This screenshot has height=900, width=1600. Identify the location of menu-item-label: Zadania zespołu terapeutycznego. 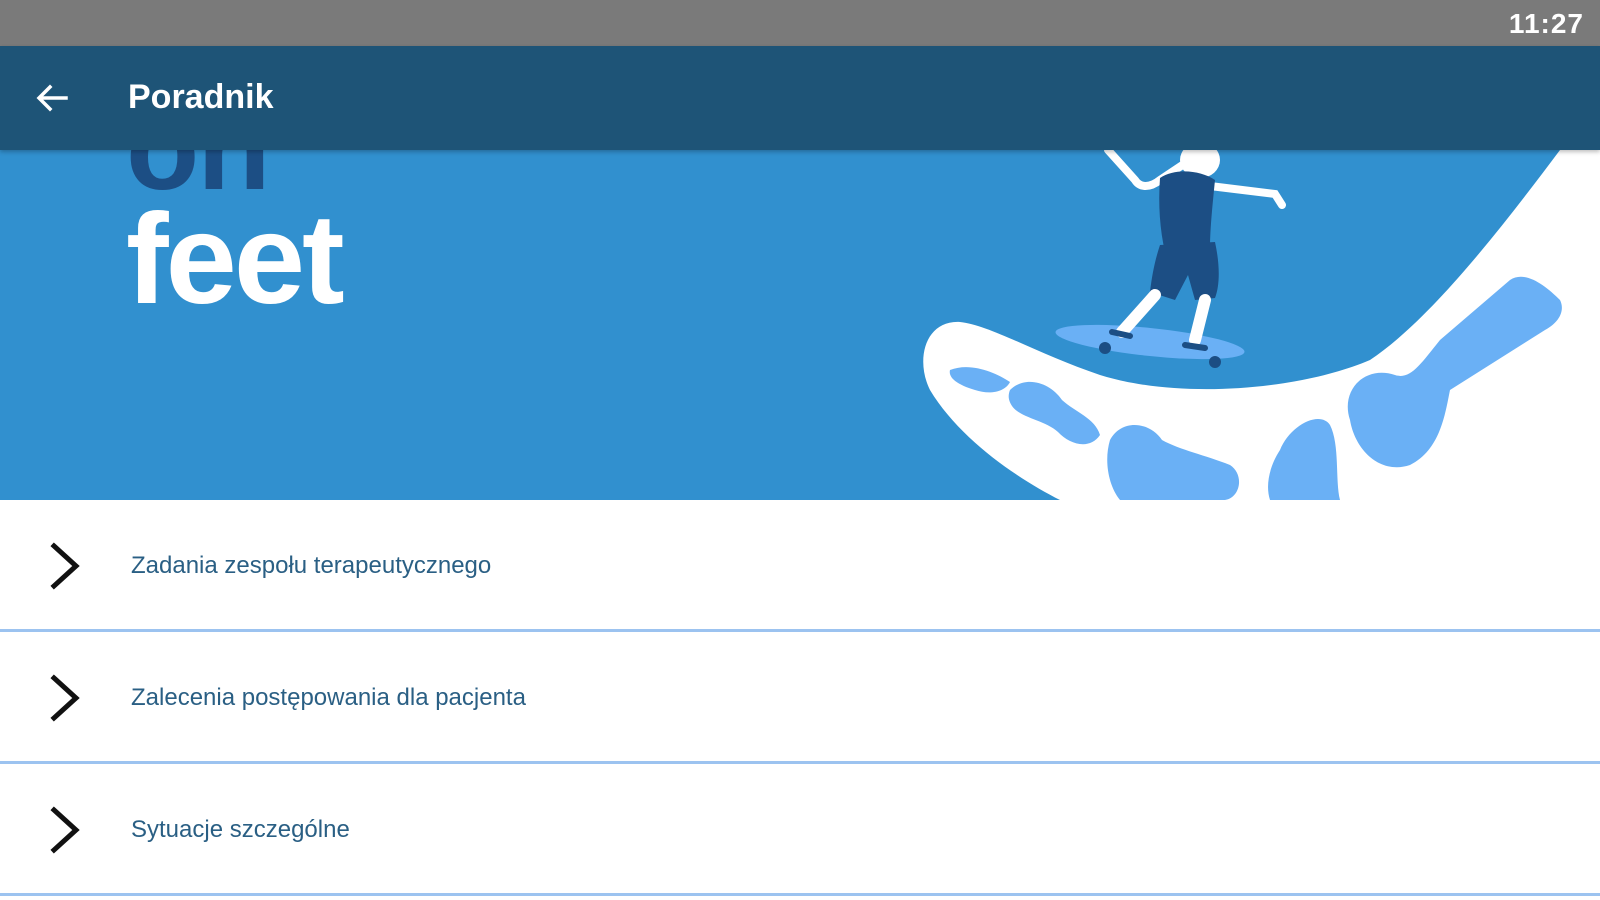
(311, 565).